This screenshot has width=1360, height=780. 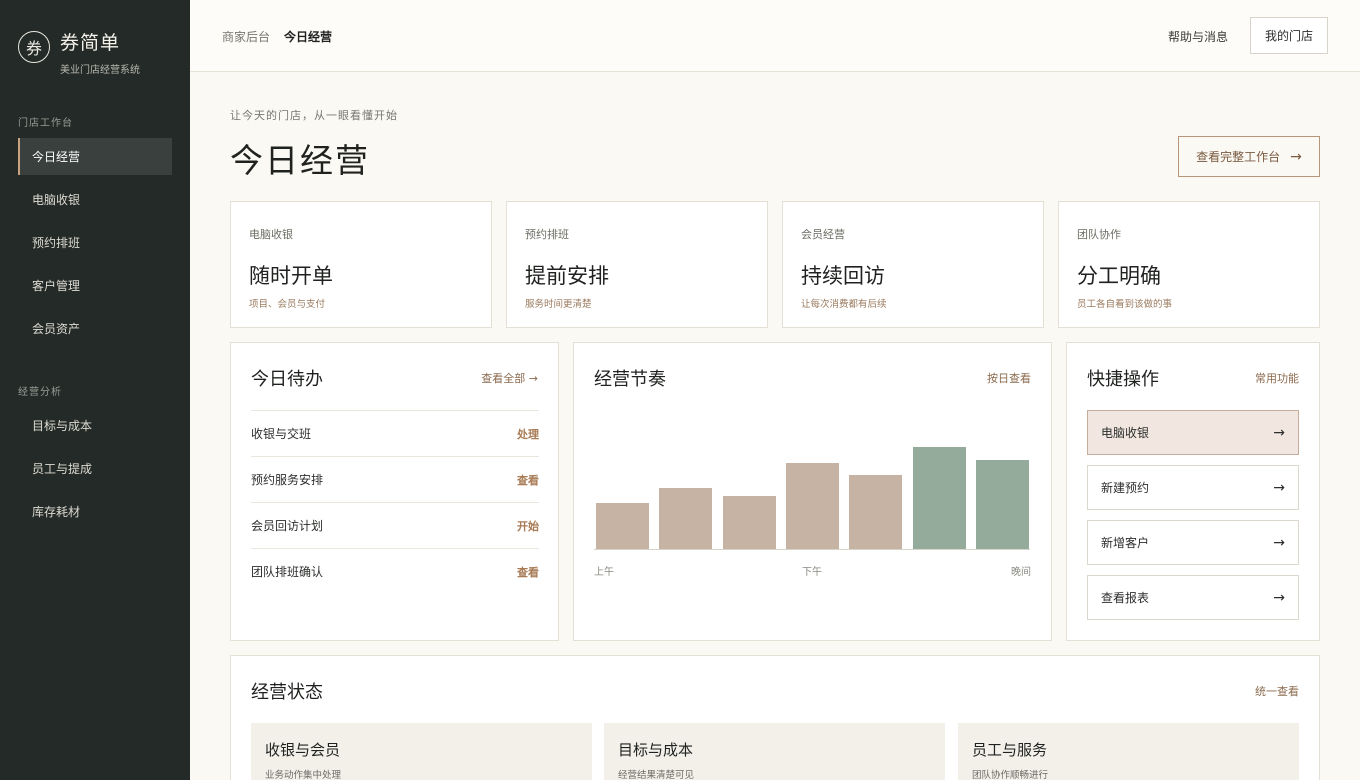 I want to click on status-card-goals-cost: 目标与成本 经营结果清楚可见, so click(x=774, y=751).